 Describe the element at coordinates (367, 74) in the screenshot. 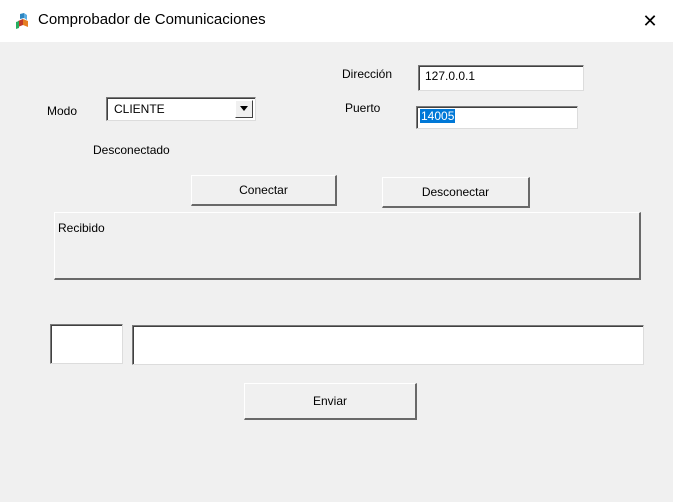

I see `direccion-label: Dirección` at that location.